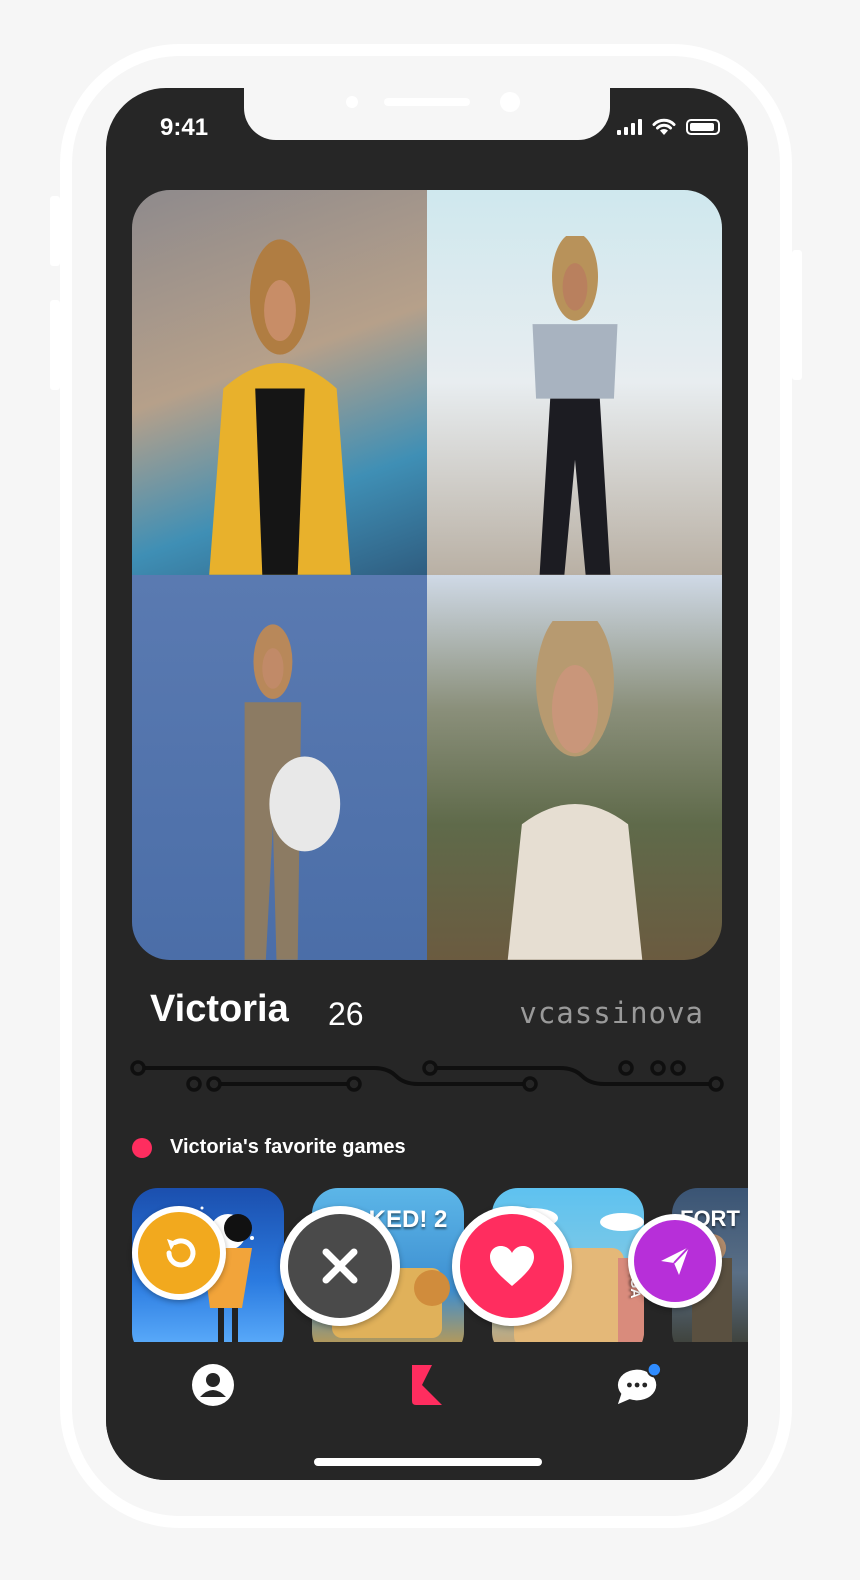 This screenshot has width=860, height=1580. I want to click on section-bullet, so click(142, 1147).